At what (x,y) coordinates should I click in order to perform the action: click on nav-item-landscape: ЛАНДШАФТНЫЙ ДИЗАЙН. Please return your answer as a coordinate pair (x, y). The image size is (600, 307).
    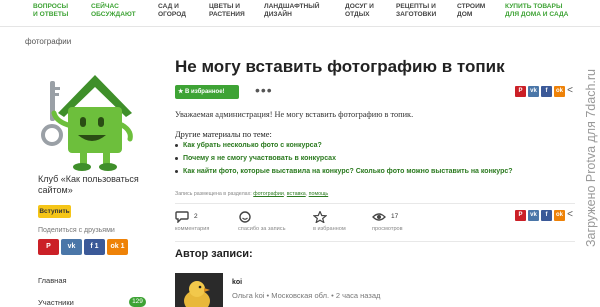
    Looking at the image, I should click on (291, 10).